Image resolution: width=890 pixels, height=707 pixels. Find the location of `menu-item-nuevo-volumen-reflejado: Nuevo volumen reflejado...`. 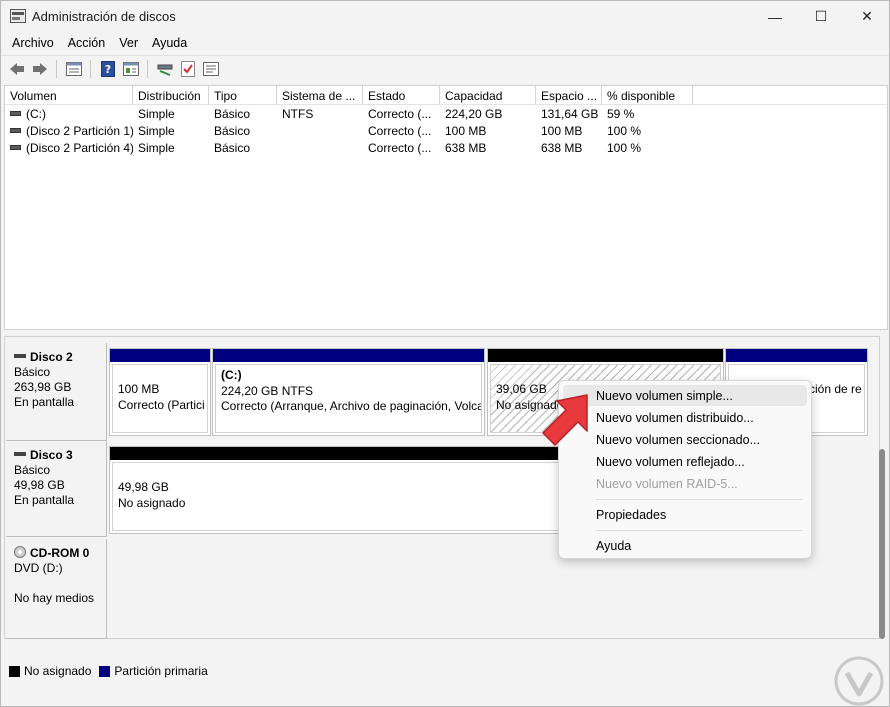

menu-item-nuevo-volumen-reflejado: Nuevo volumen reflejado... is located at coordinates (685, 461).